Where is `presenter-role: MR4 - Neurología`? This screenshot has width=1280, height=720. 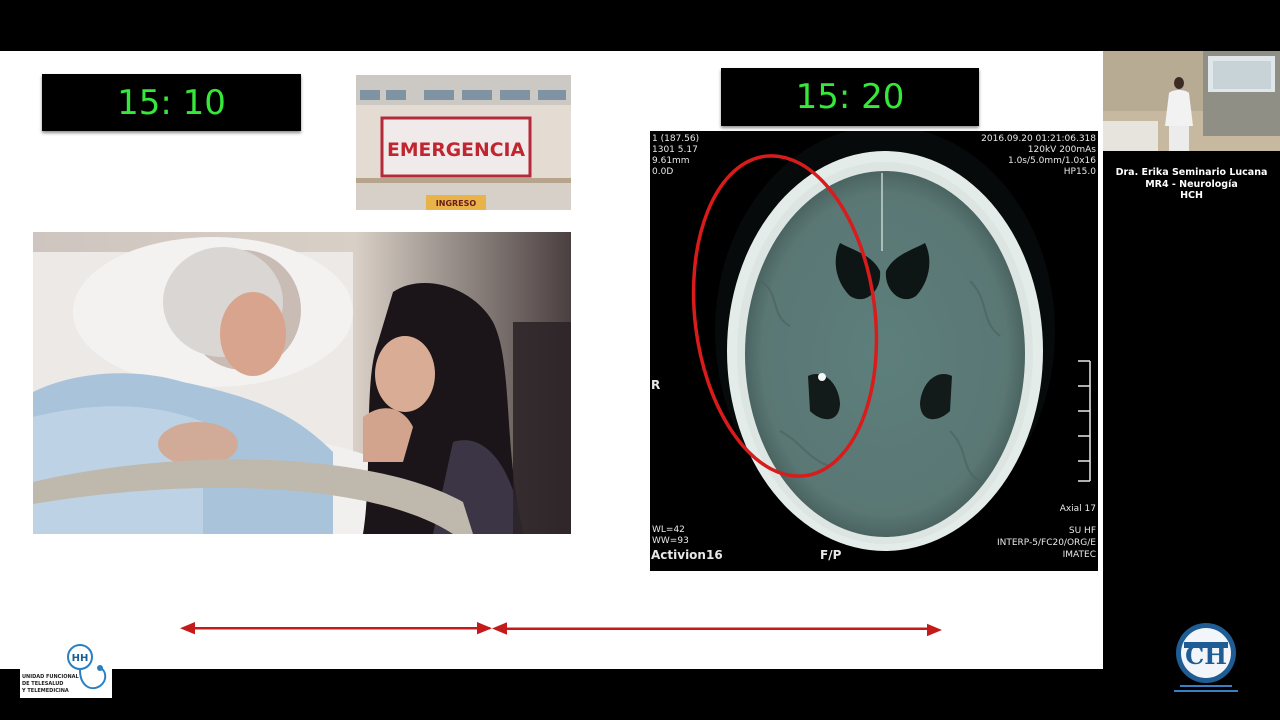 presenter-role: MR4 - Neurología is located at coordinates (1191, 184).